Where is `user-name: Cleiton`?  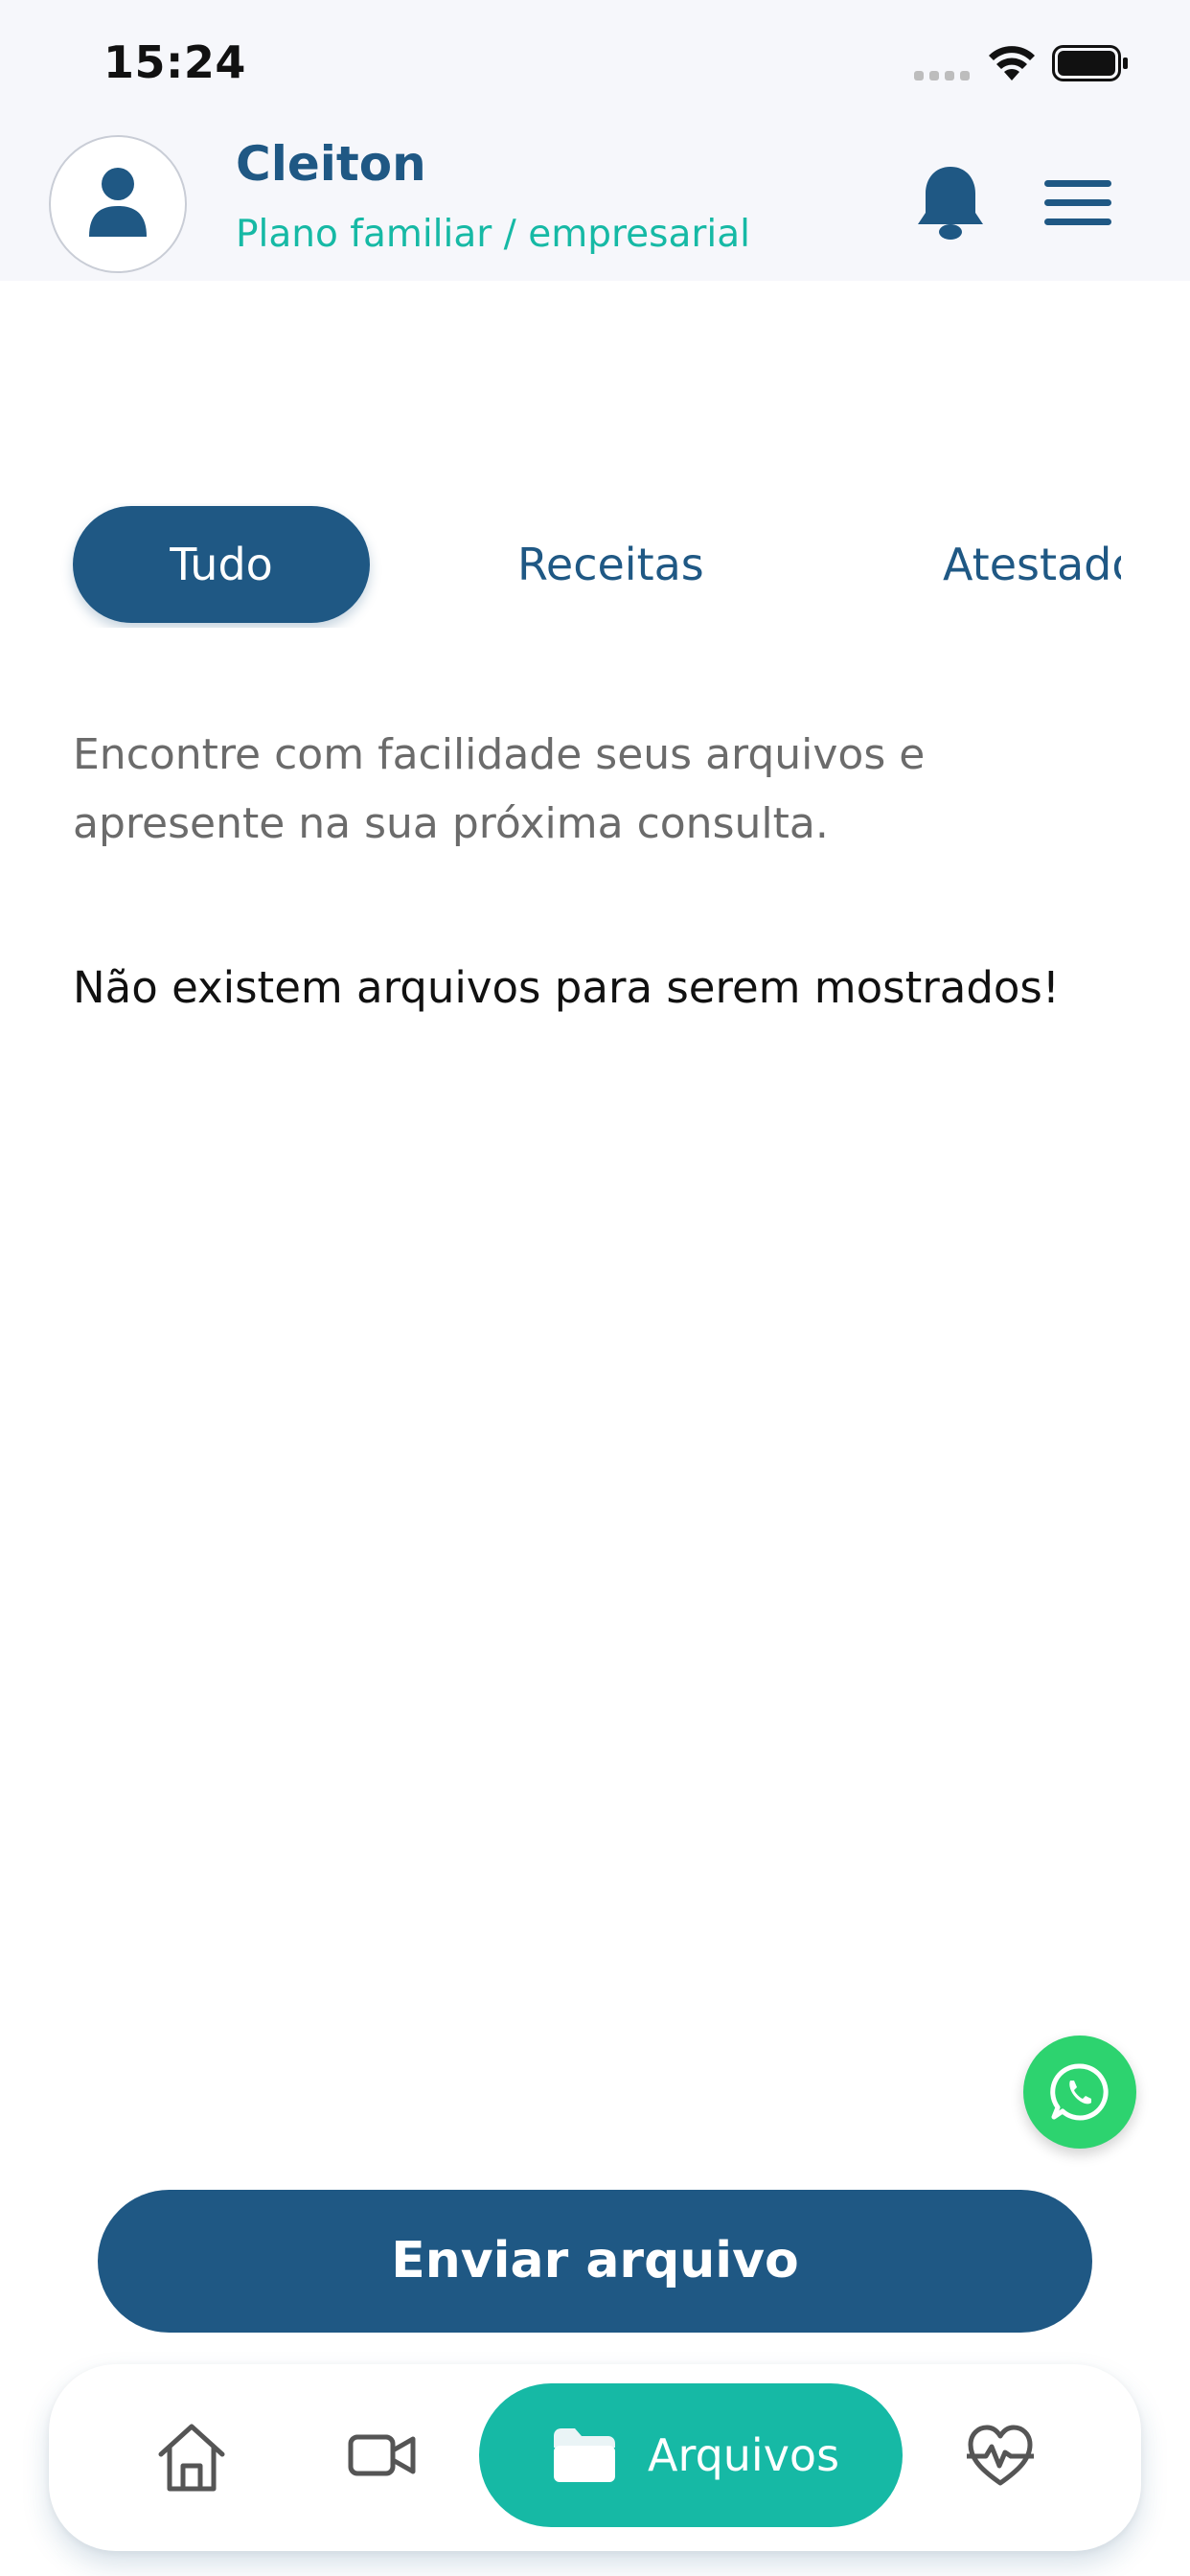 user-name: Cleiton is located at coordinates (331, 164).